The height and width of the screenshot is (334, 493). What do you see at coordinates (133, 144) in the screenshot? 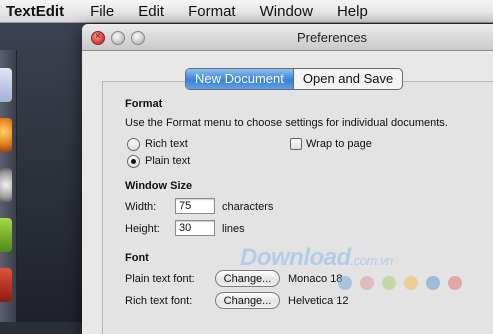
I see `rich-text-radio` at bounding box center [133, 144].